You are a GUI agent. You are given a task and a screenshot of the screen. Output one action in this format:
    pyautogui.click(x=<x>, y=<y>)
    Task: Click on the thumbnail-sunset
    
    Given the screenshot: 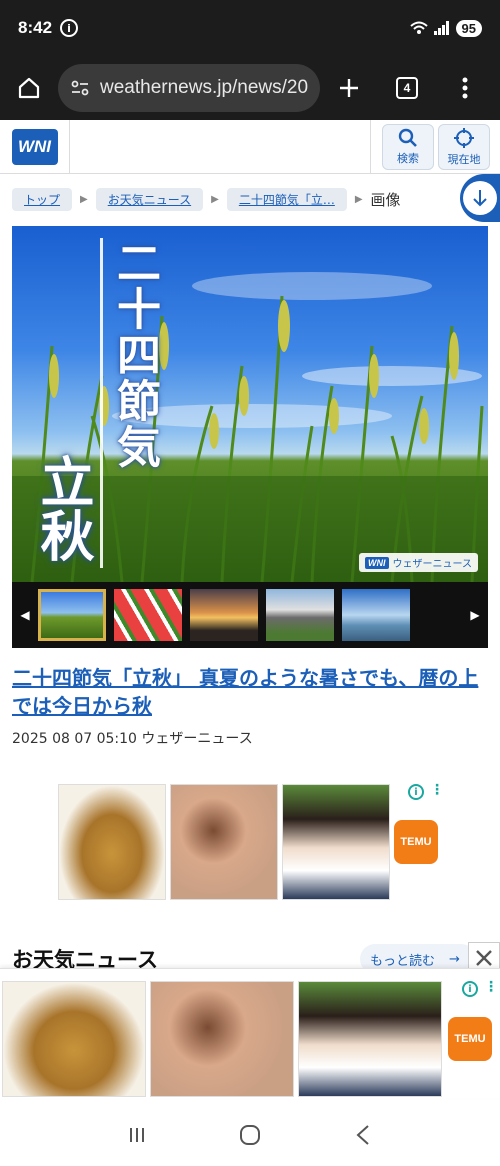 What is the action you would take?
    pyautogui.click(x=224, y=615)
    